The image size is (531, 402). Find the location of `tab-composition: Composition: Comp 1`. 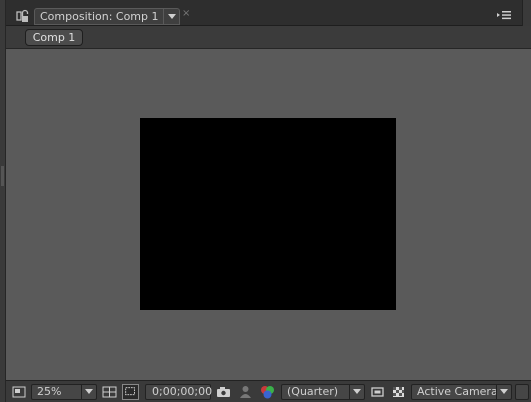

tab-composition: Composition: Comp 1 is located at coordinates (107, 16).